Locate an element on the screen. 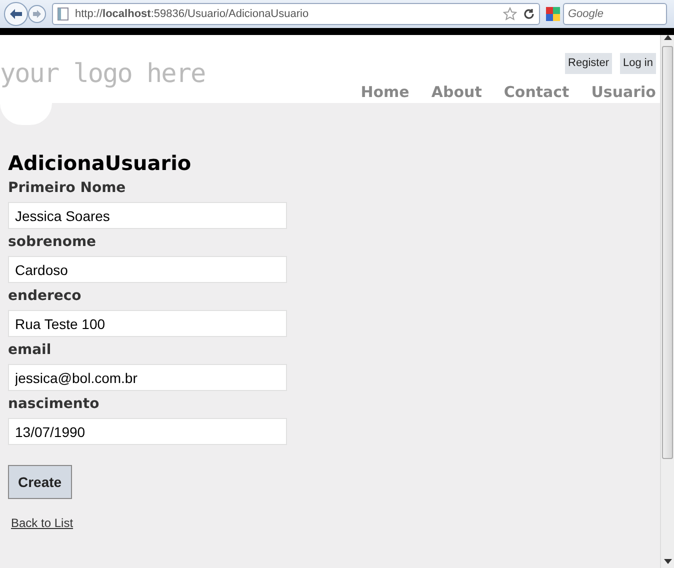  search-engine-icon is located at coordinates (553, 14).